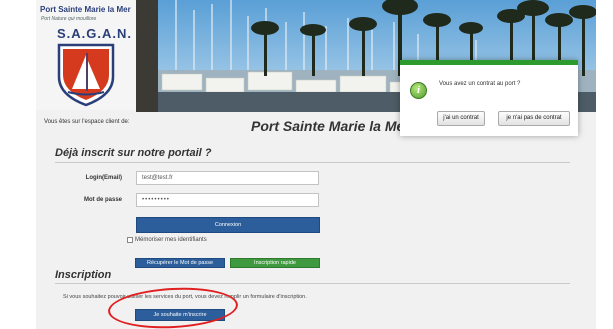 Image resolution: width=613 pixels, height=329 pixels. What do you see at coordinates (173, 306) in the screenshot?
I see `red-annotation-circle` at bounding box center [173, 306].